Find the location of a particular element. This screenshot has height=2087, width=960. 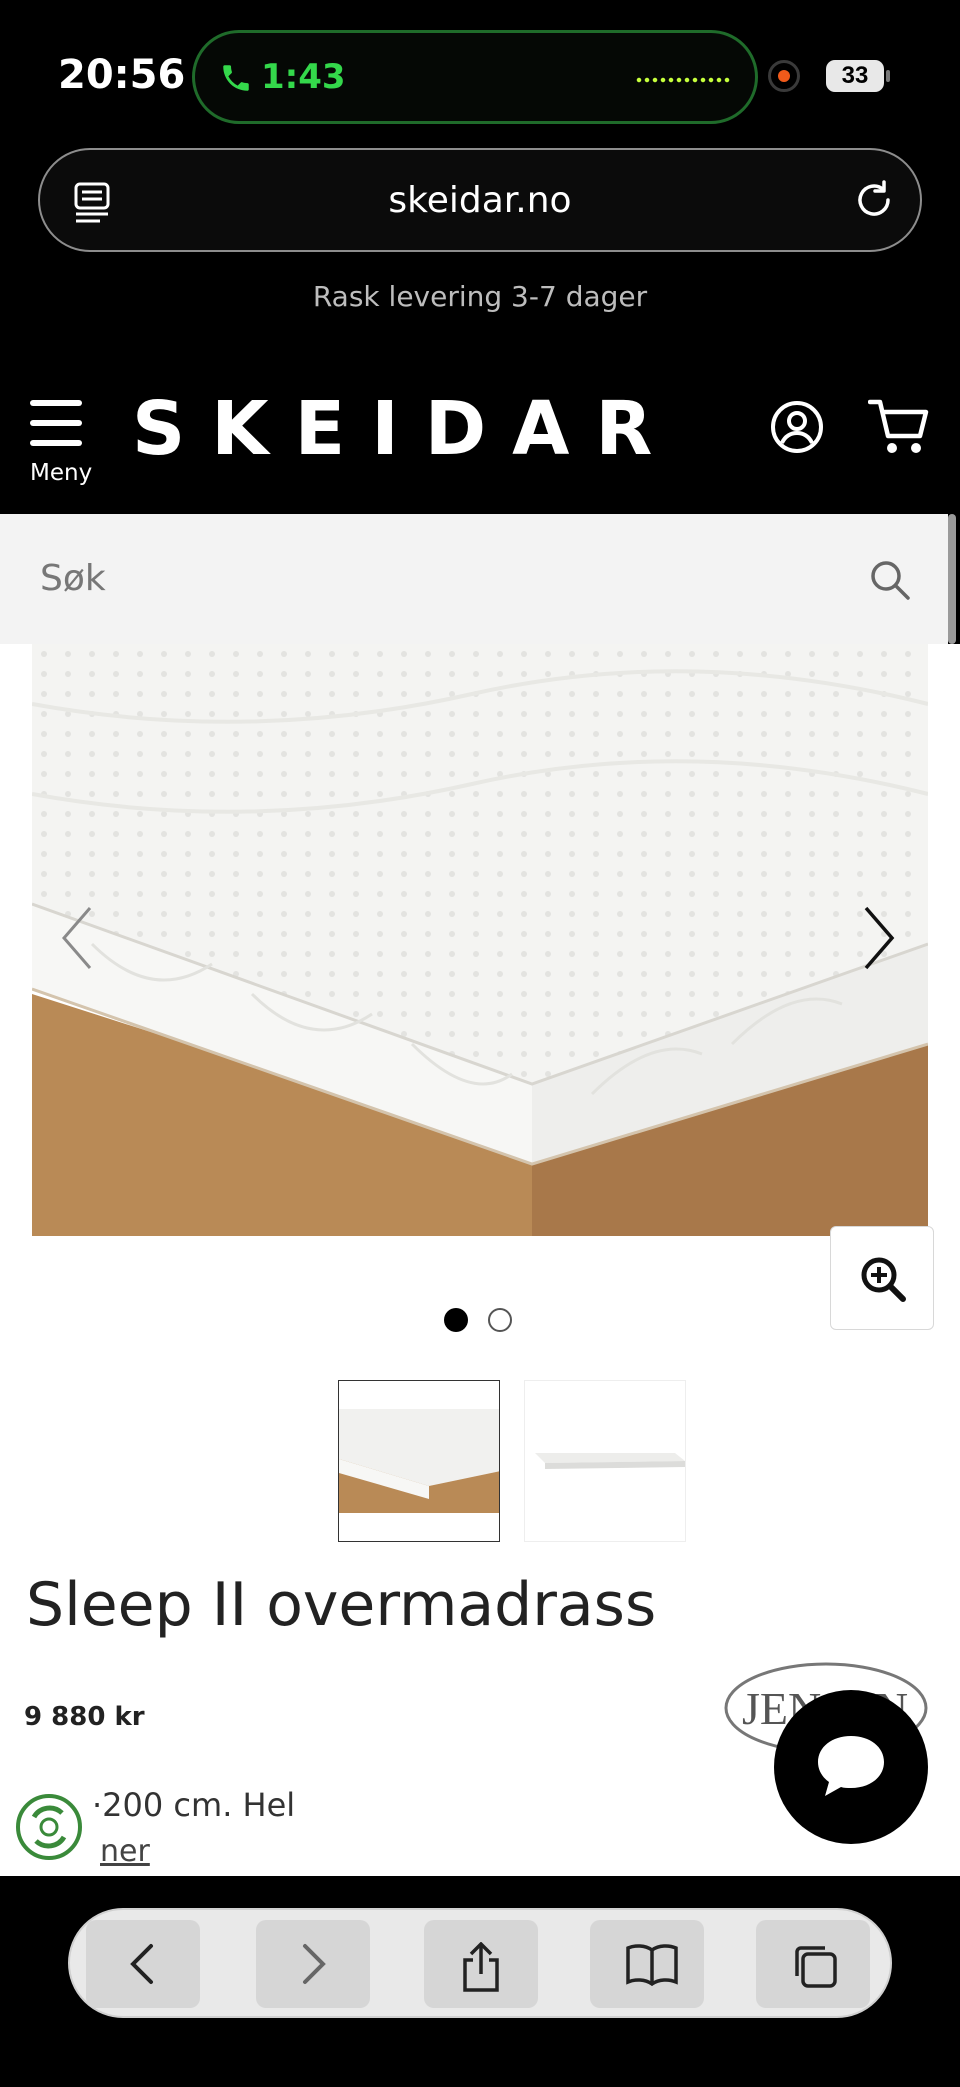

battery-level: 33 is located at coordinates (855, 76).